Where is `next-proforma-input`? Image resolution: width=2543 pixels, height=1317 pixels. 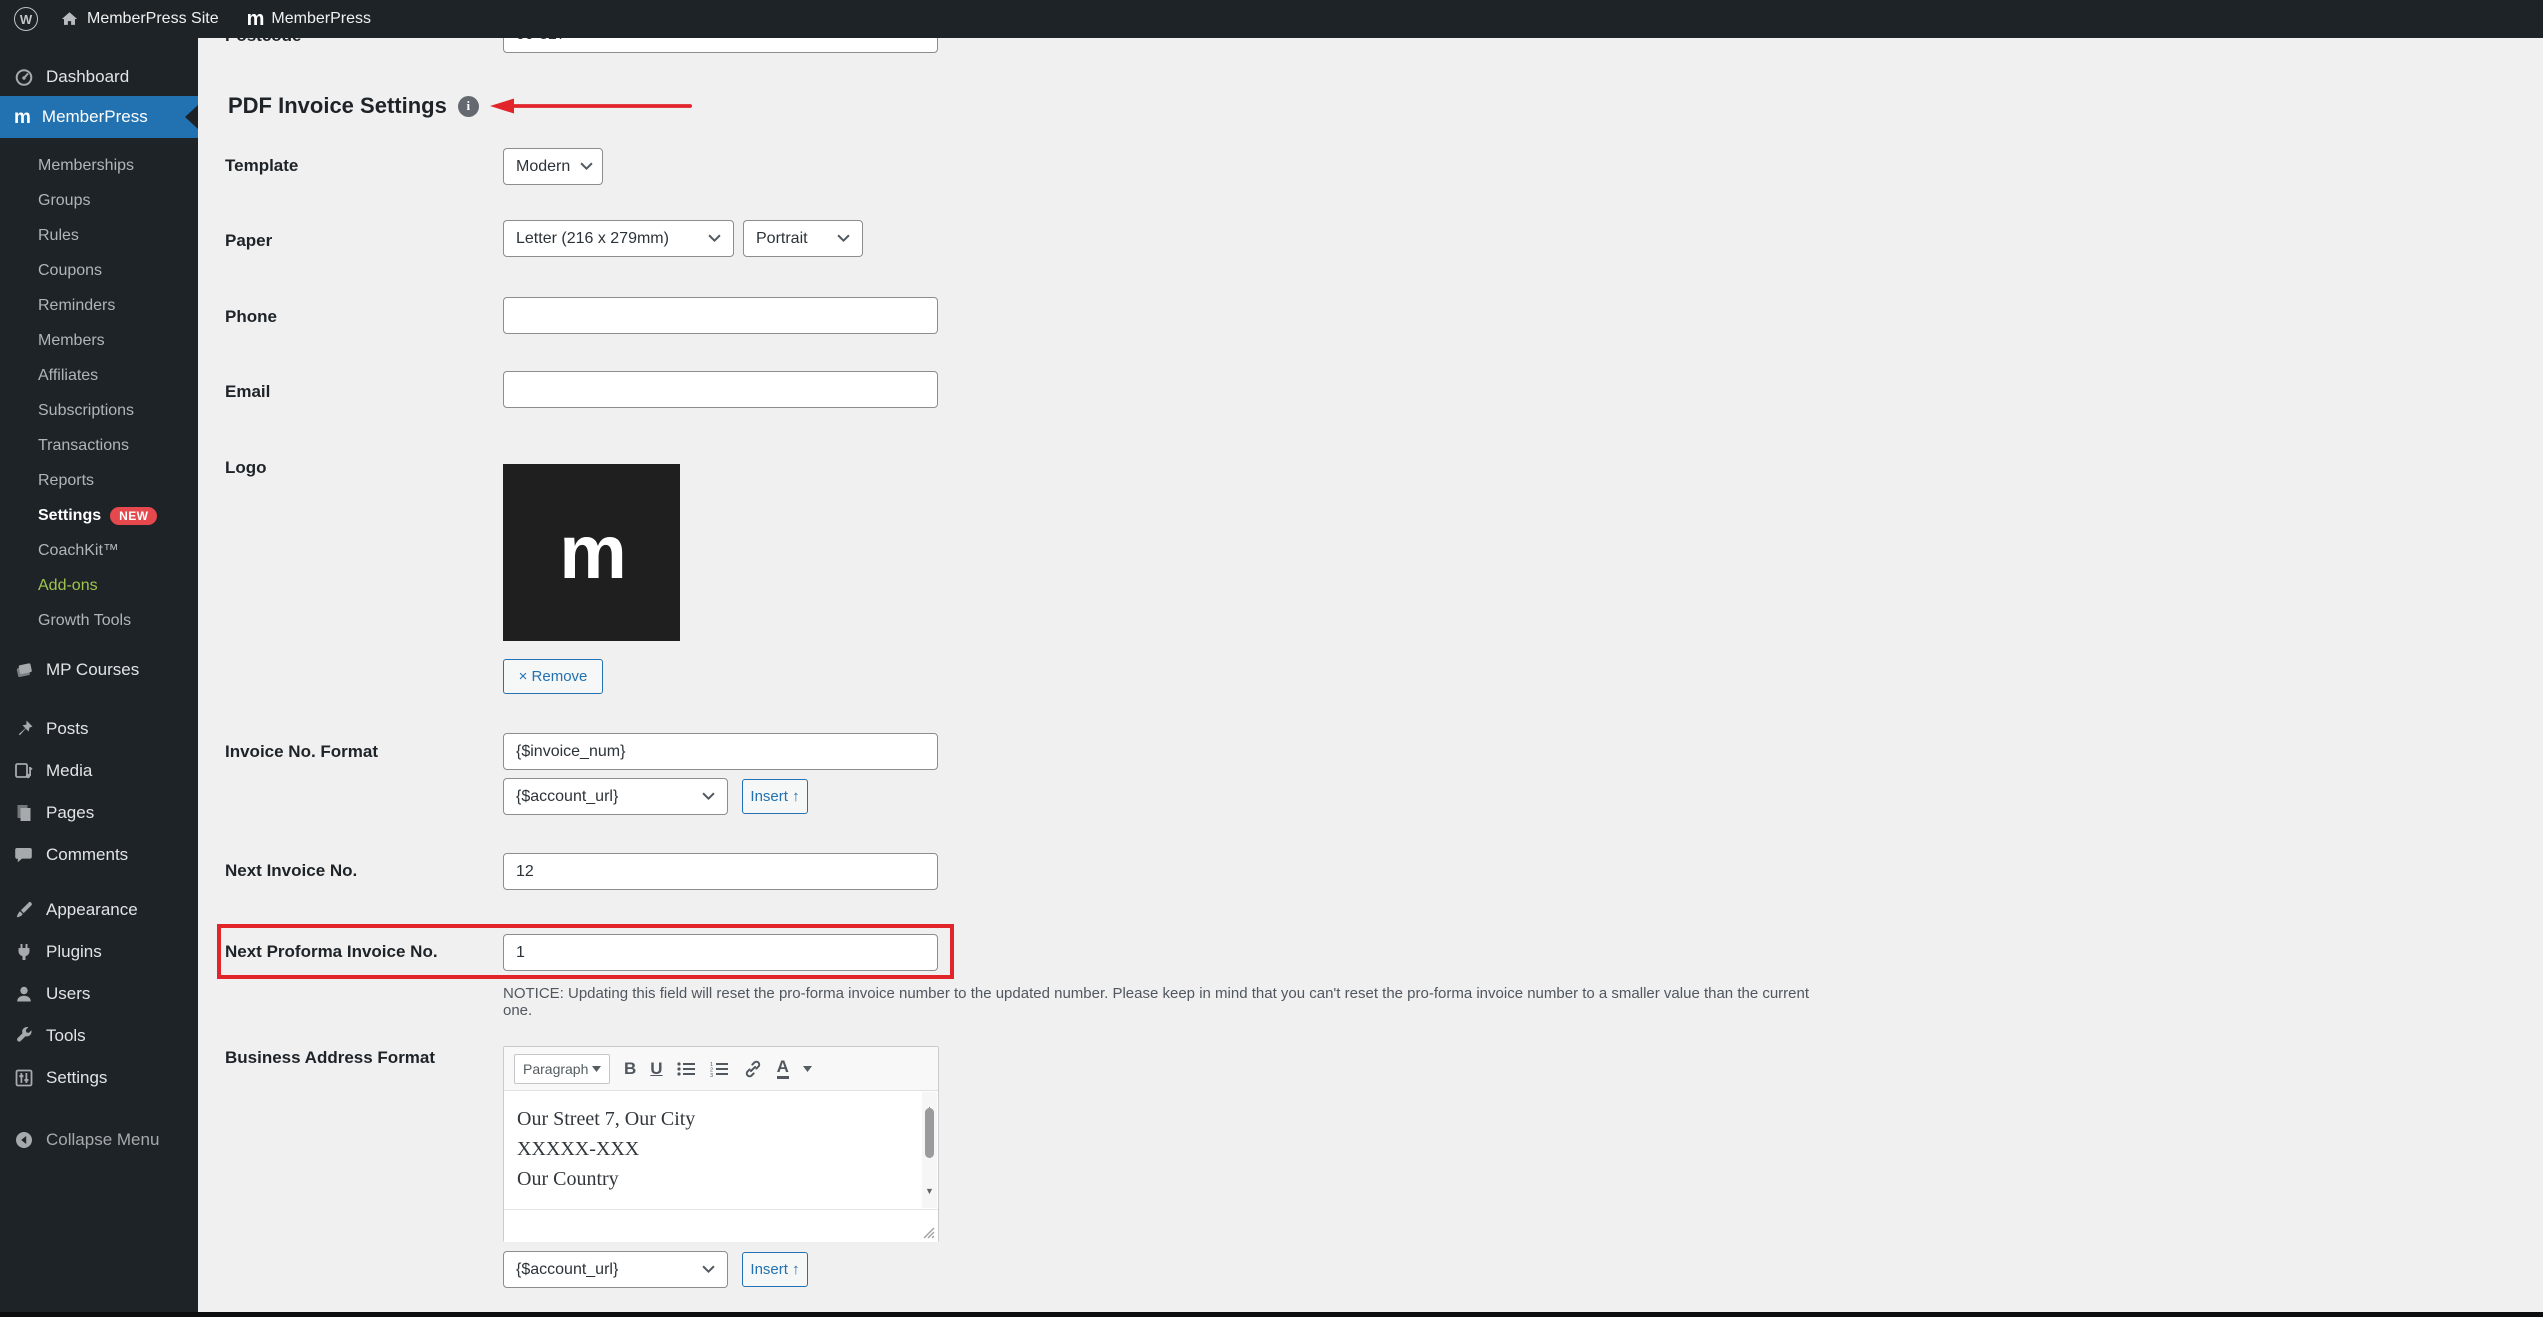
next-proforma-input is located at coordinates (720, 952).